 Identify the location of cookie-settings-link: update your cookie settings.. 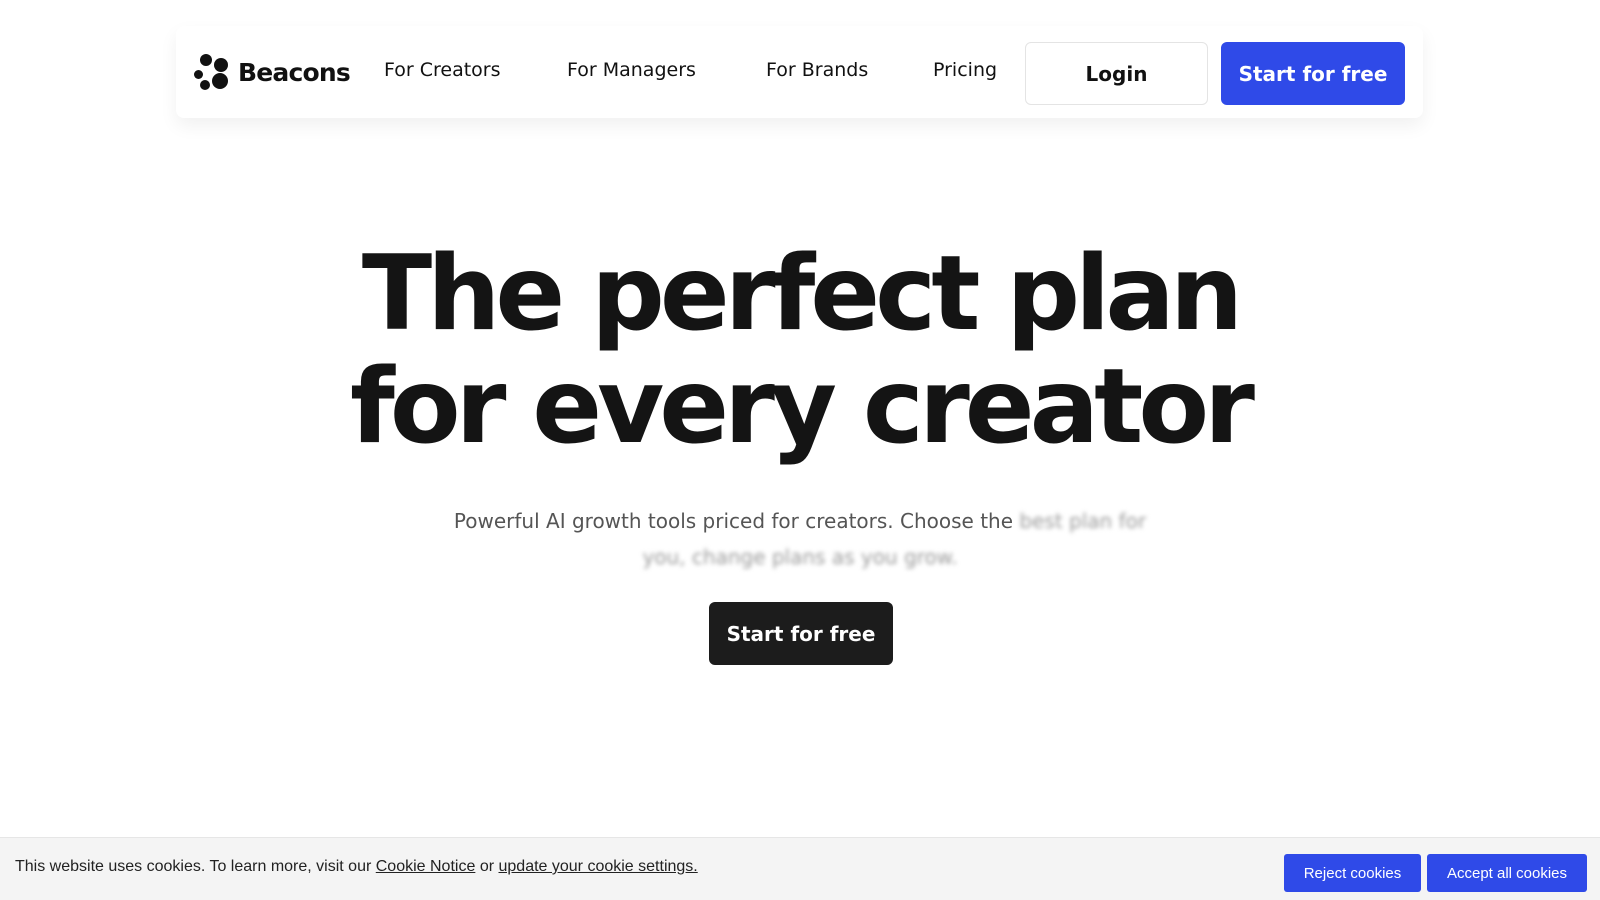
(598, 866).